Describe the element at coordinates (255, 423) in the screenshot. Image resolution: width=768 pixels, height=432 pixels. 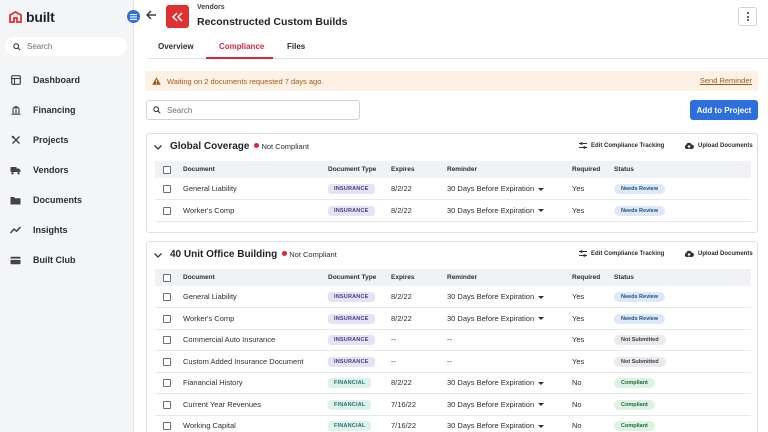
I see `document-name: Working Capital` at that location.